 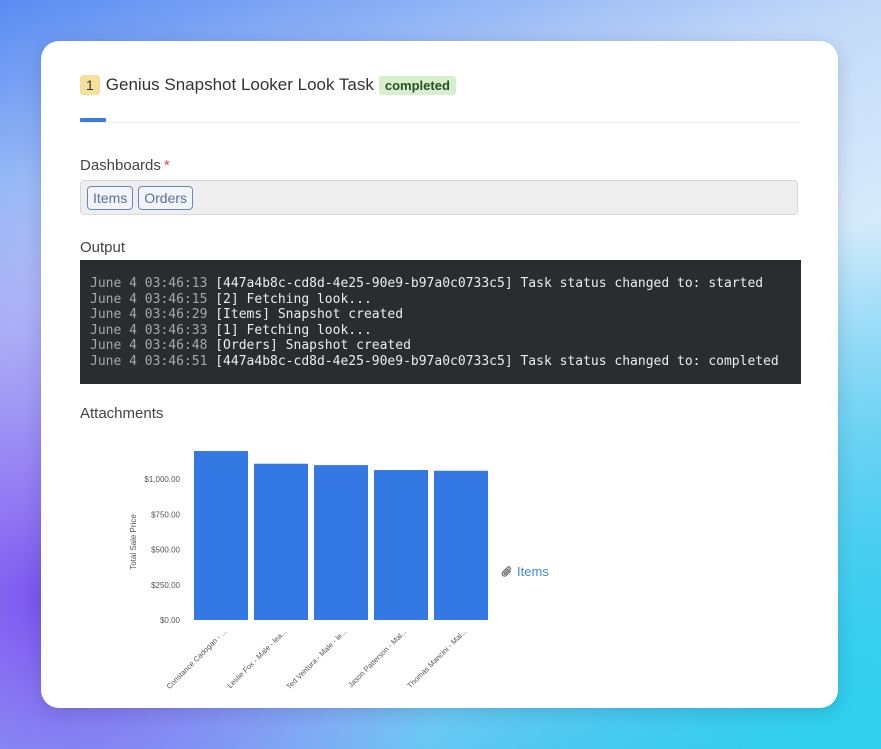 What do you see at coordinates (507, 572) in the screenshot?
I see `paperclip-icon` at bounding box center [507, 572].